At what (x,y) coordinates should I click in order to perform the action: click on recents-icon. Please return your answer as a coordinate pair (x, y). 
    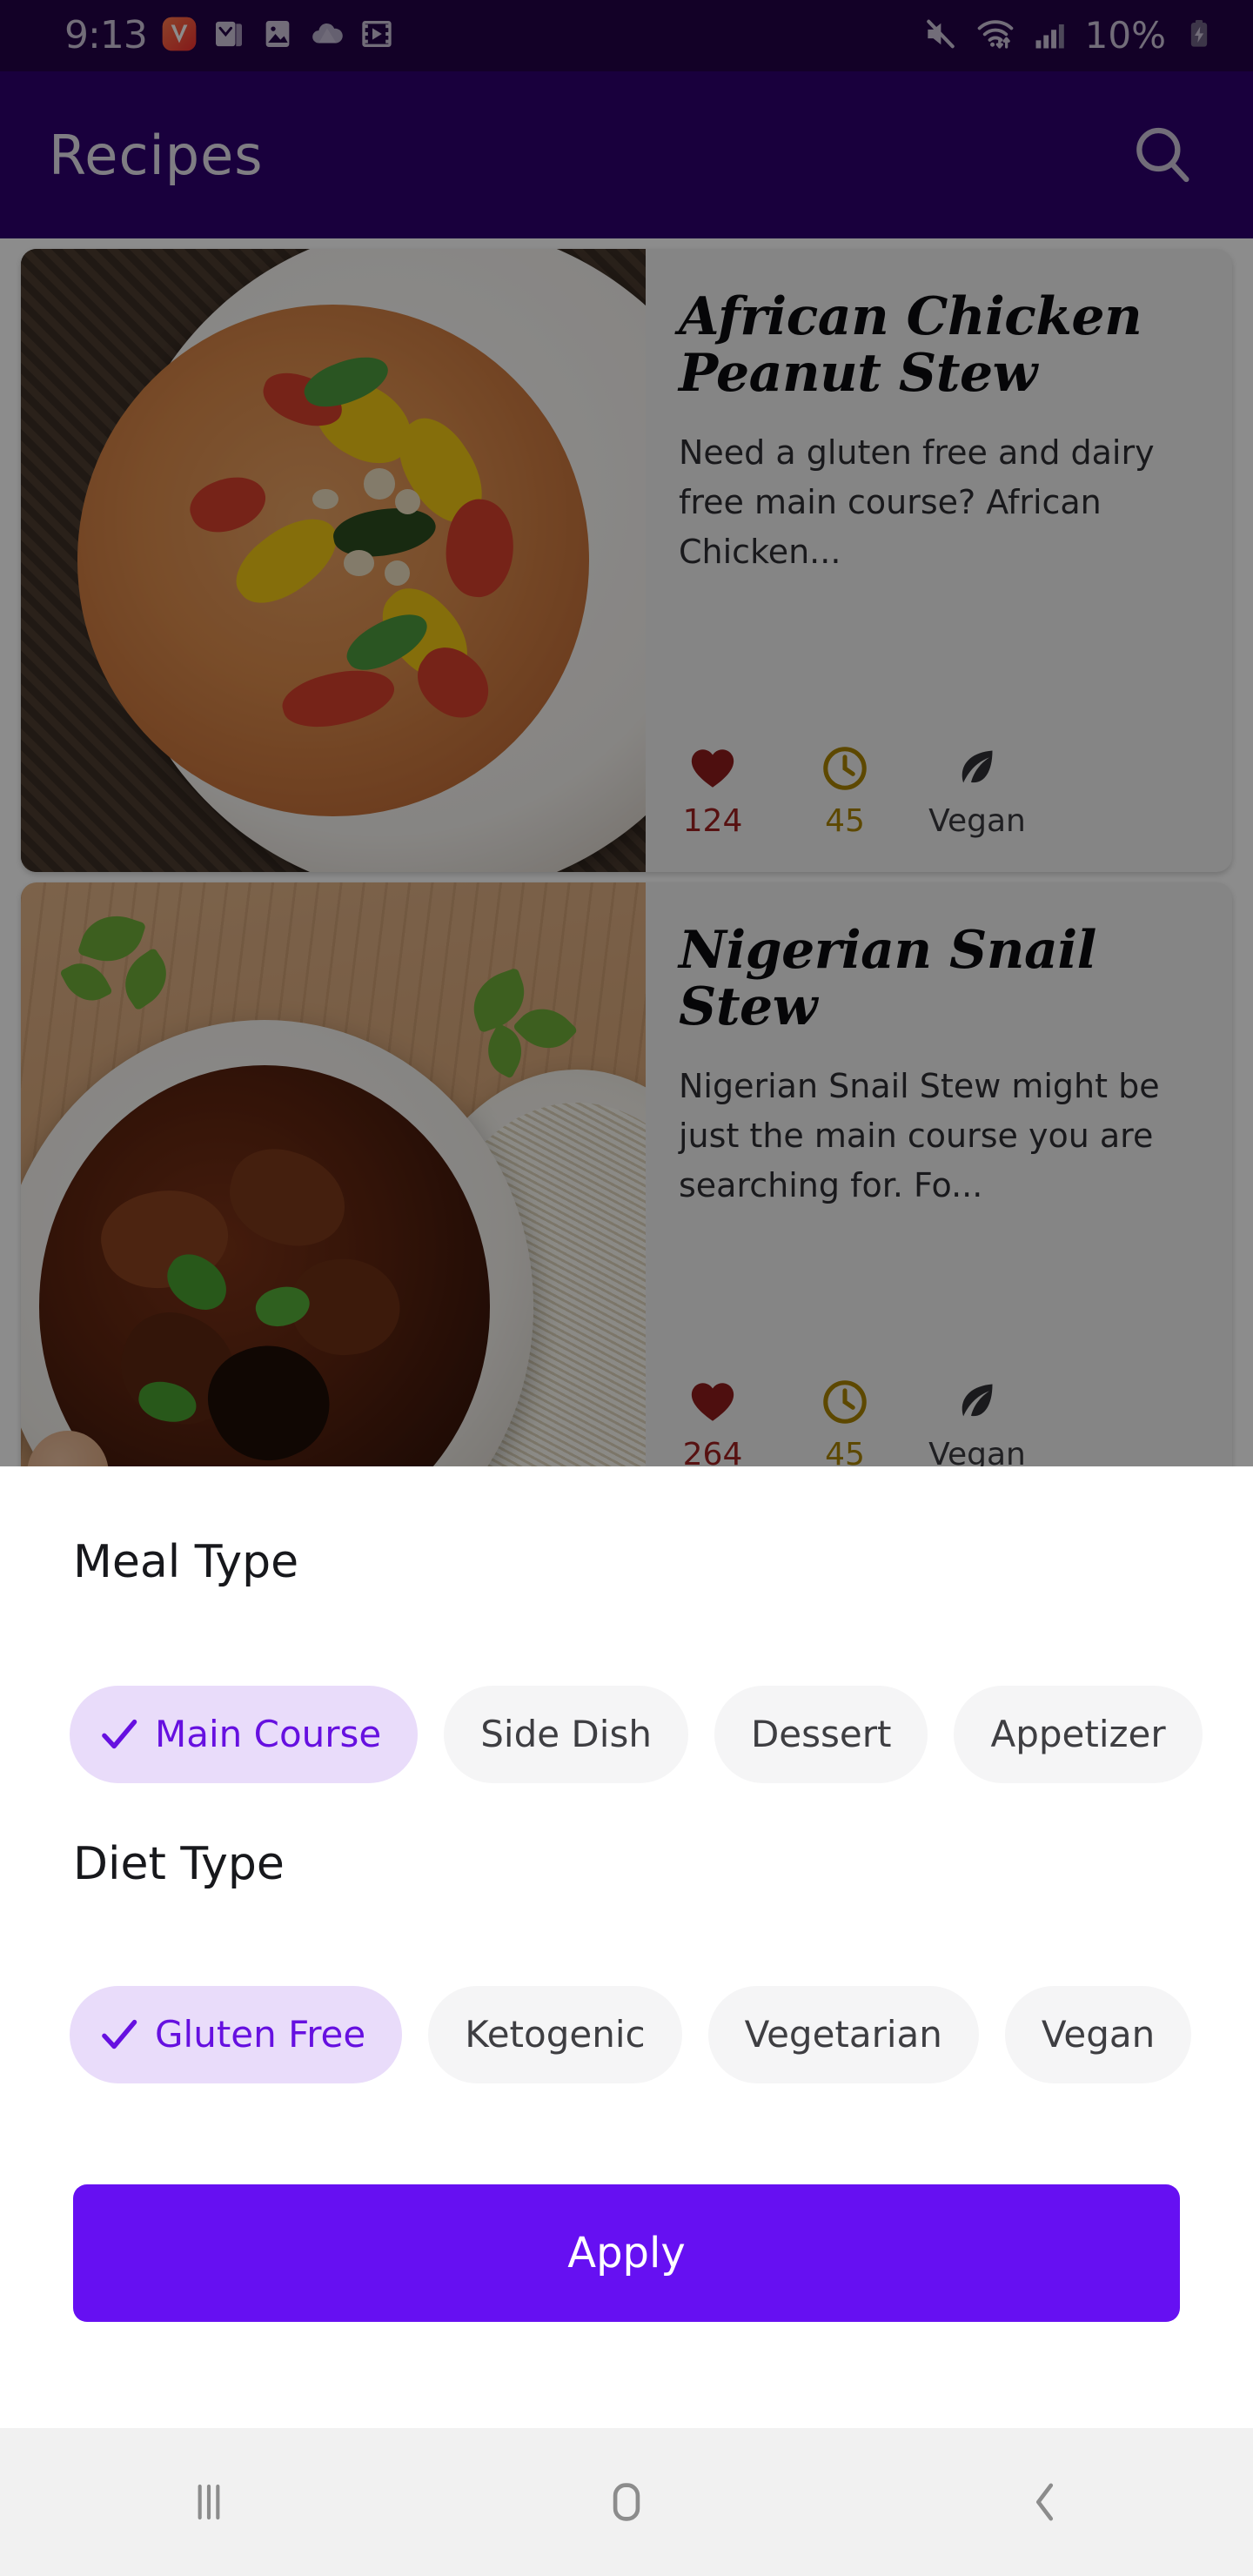
    Looking at the image, I should click on (209, 2502).